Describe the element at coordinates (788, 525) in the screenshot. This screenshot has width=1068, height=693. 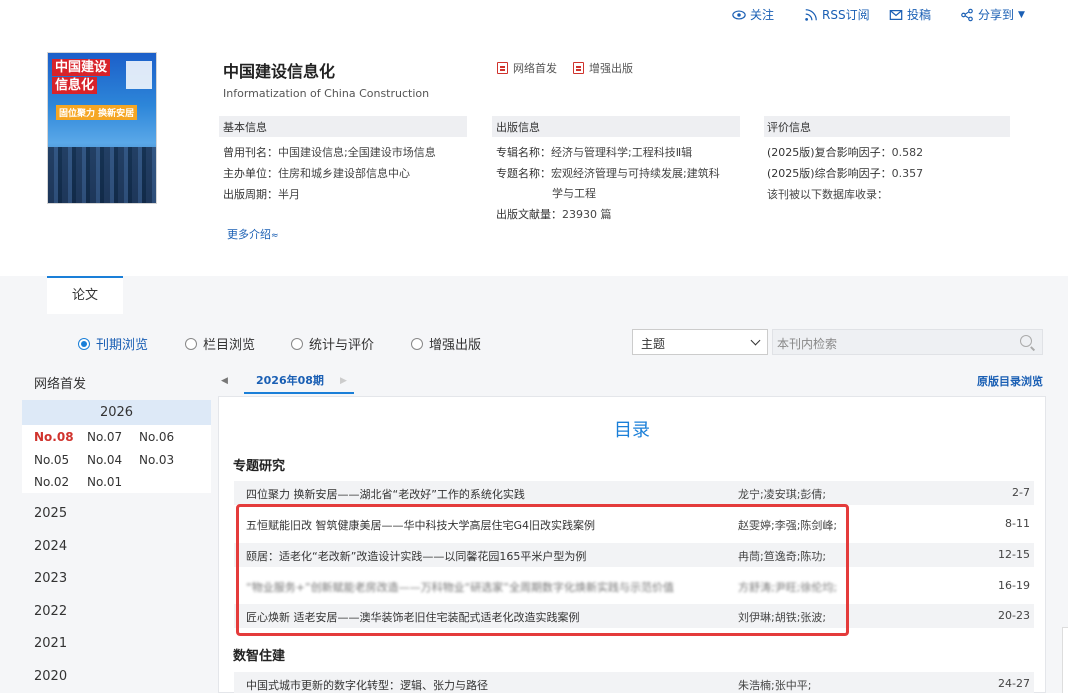
I see `article-authors: 赵雯婷;李强;陈剑峰;` at that location.